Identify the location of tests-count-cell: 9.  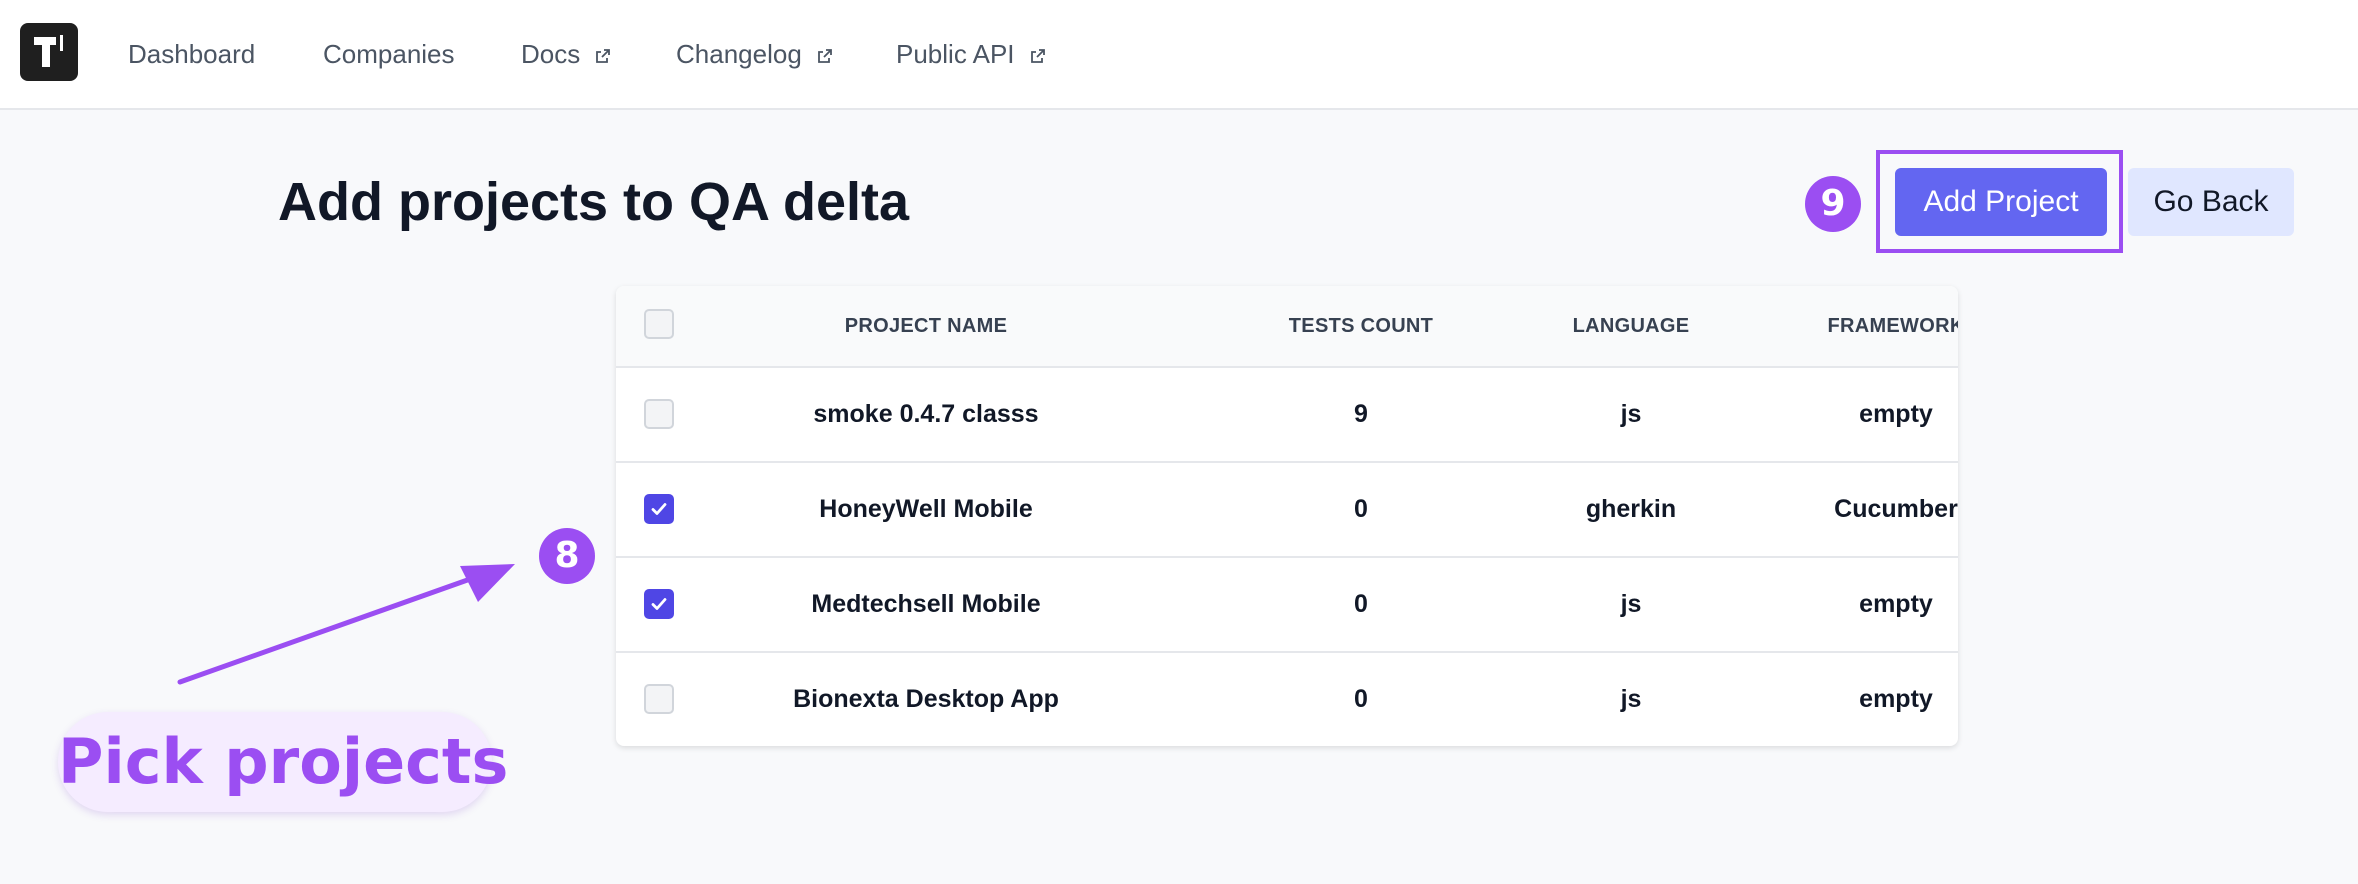
(1361, 414).